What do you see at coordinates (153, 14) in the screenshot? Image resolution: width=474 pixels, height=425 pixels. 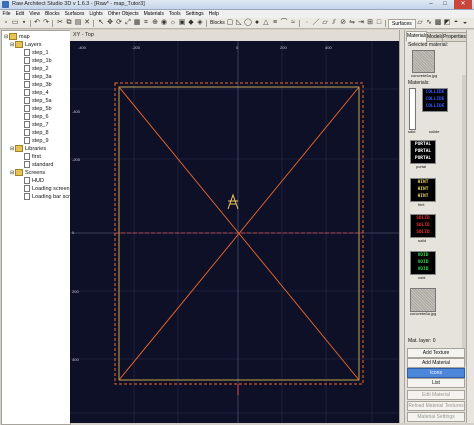 I see `menu-materials: Materials` at bounding box center [153, 14].